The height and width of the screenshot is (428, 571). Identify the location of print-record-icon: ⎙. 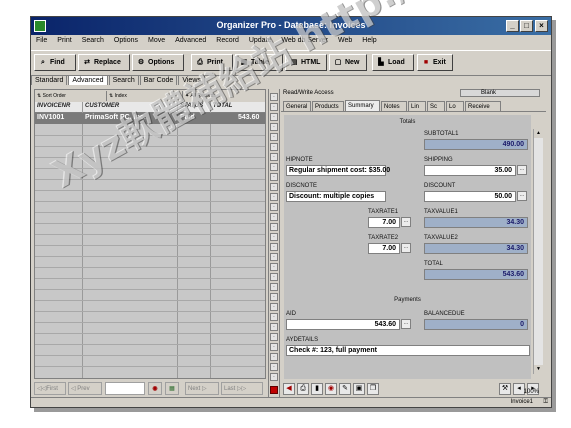
(303, 389).